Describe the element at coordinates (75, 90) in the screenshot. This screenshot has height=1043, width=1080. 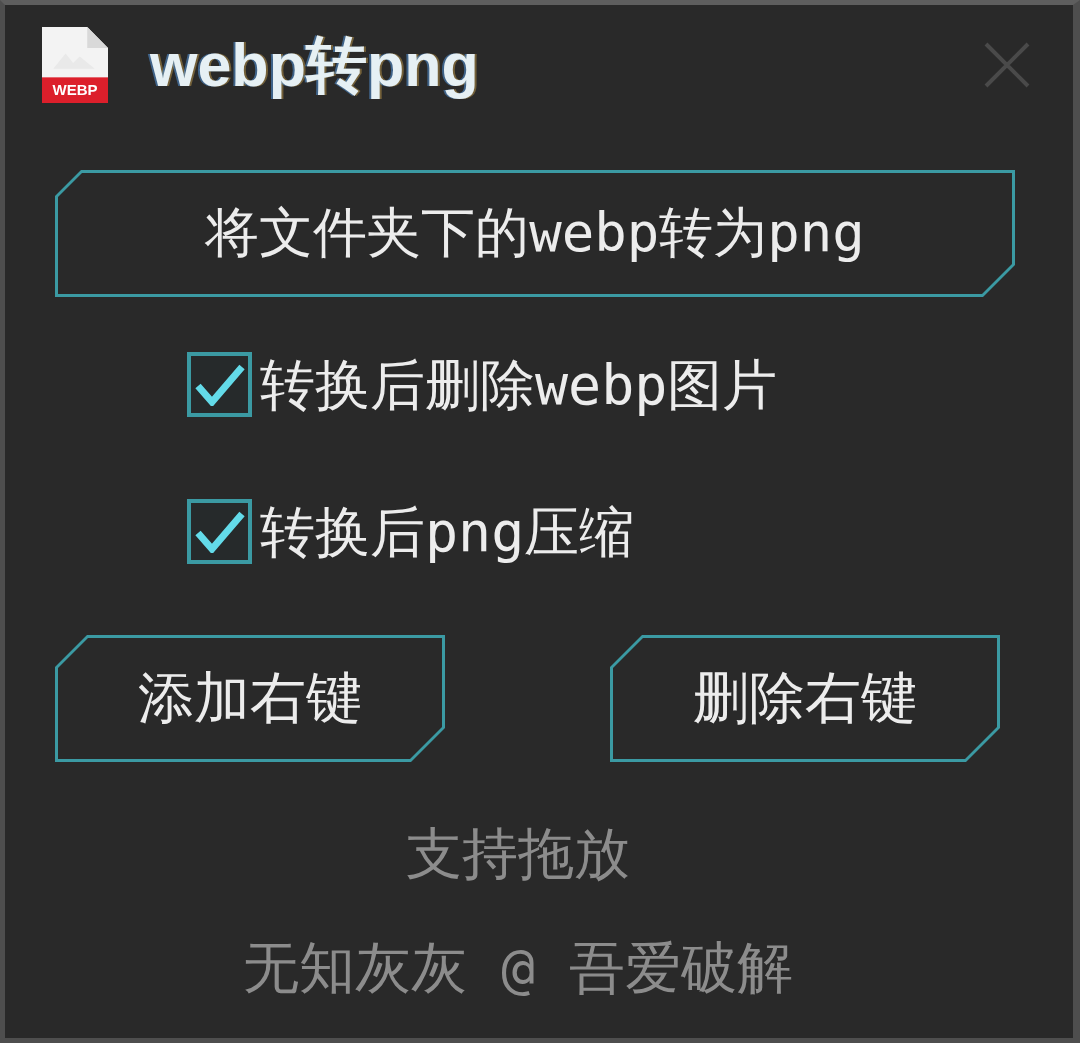
I see `logo-text: WEBP` at that location.